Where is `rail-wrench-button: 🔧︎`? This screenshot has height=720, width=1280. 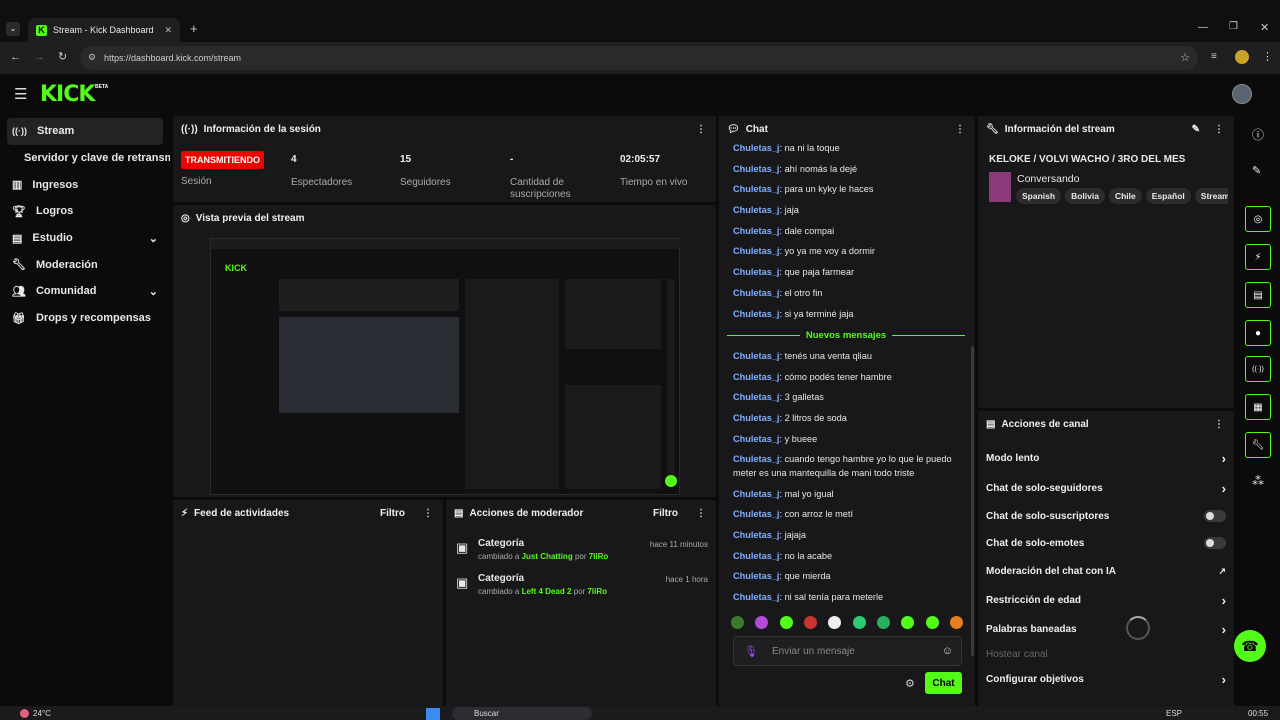 rail-wrench-button: 🔧︎ is located at coordinates (1258, 445).